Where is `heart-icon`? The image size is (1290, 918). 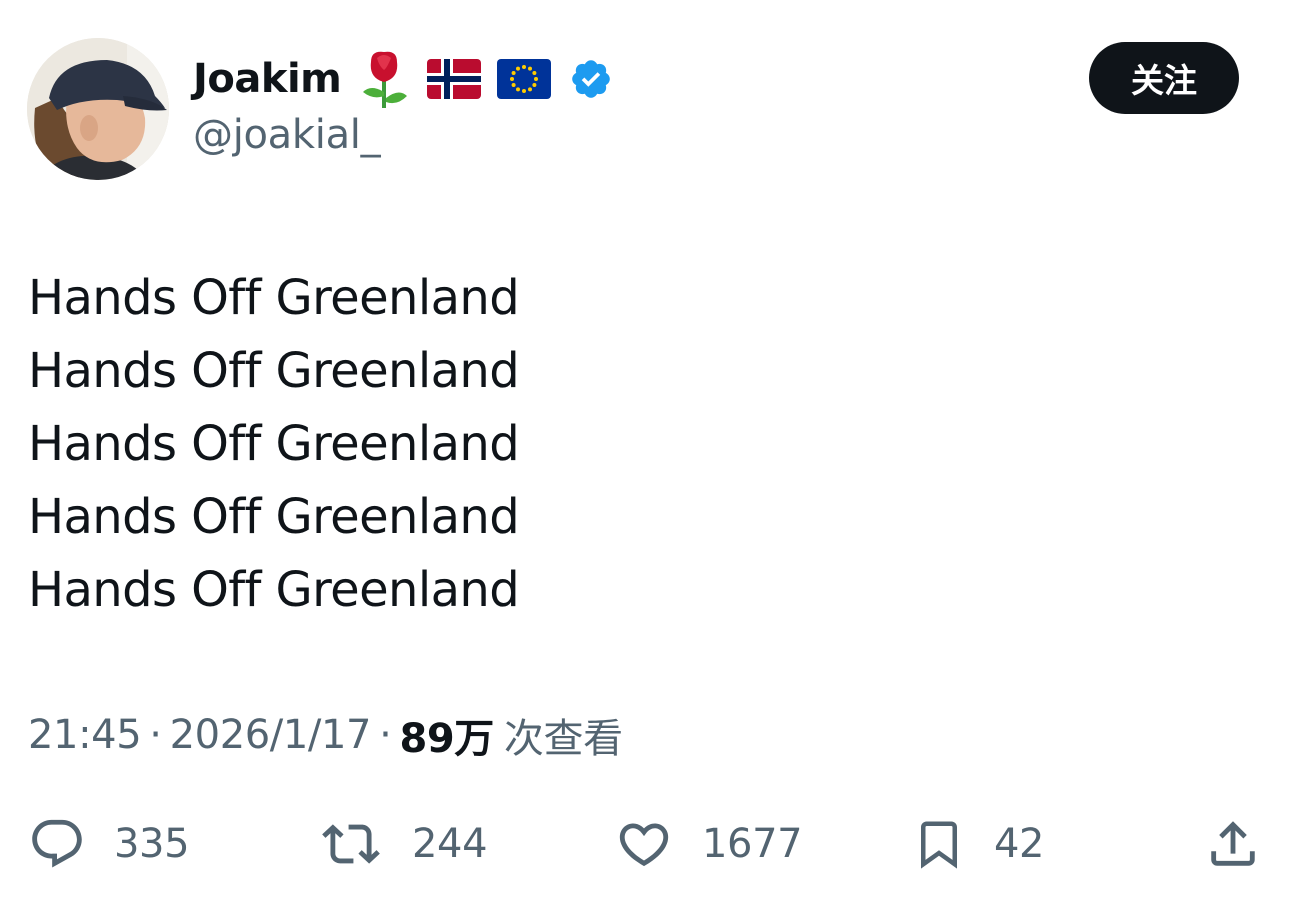
heart-icon is located at coordinates (644, 844).